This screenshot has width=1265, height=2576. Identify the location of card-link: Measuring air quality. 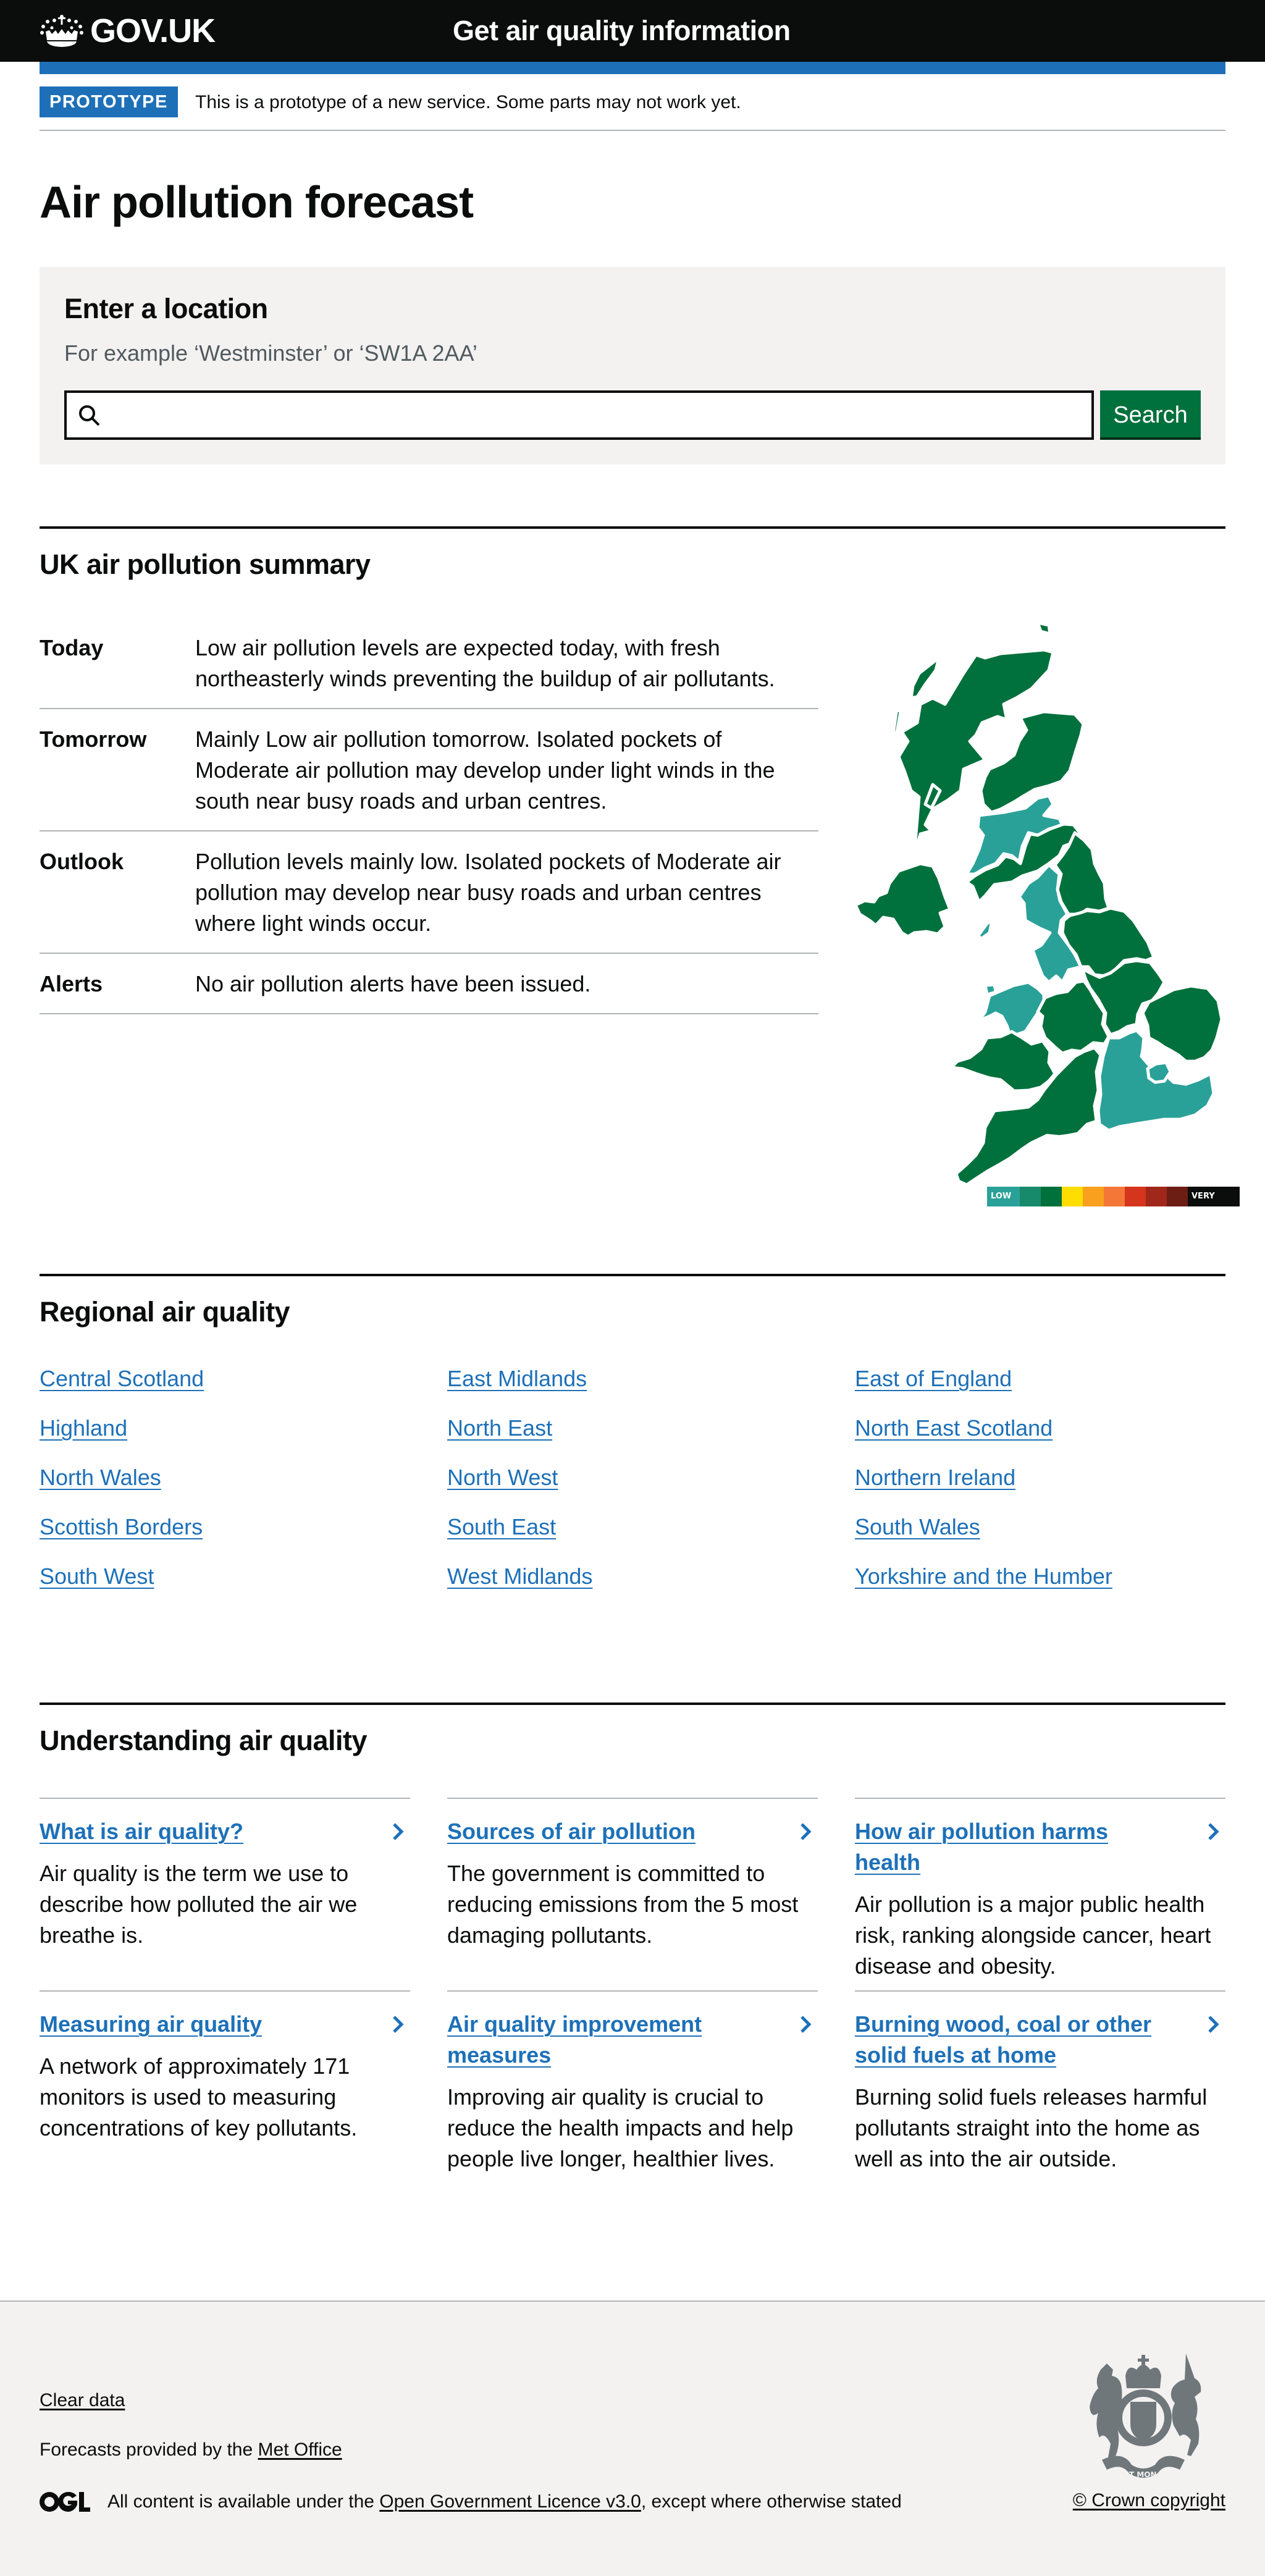
(200, 2024).